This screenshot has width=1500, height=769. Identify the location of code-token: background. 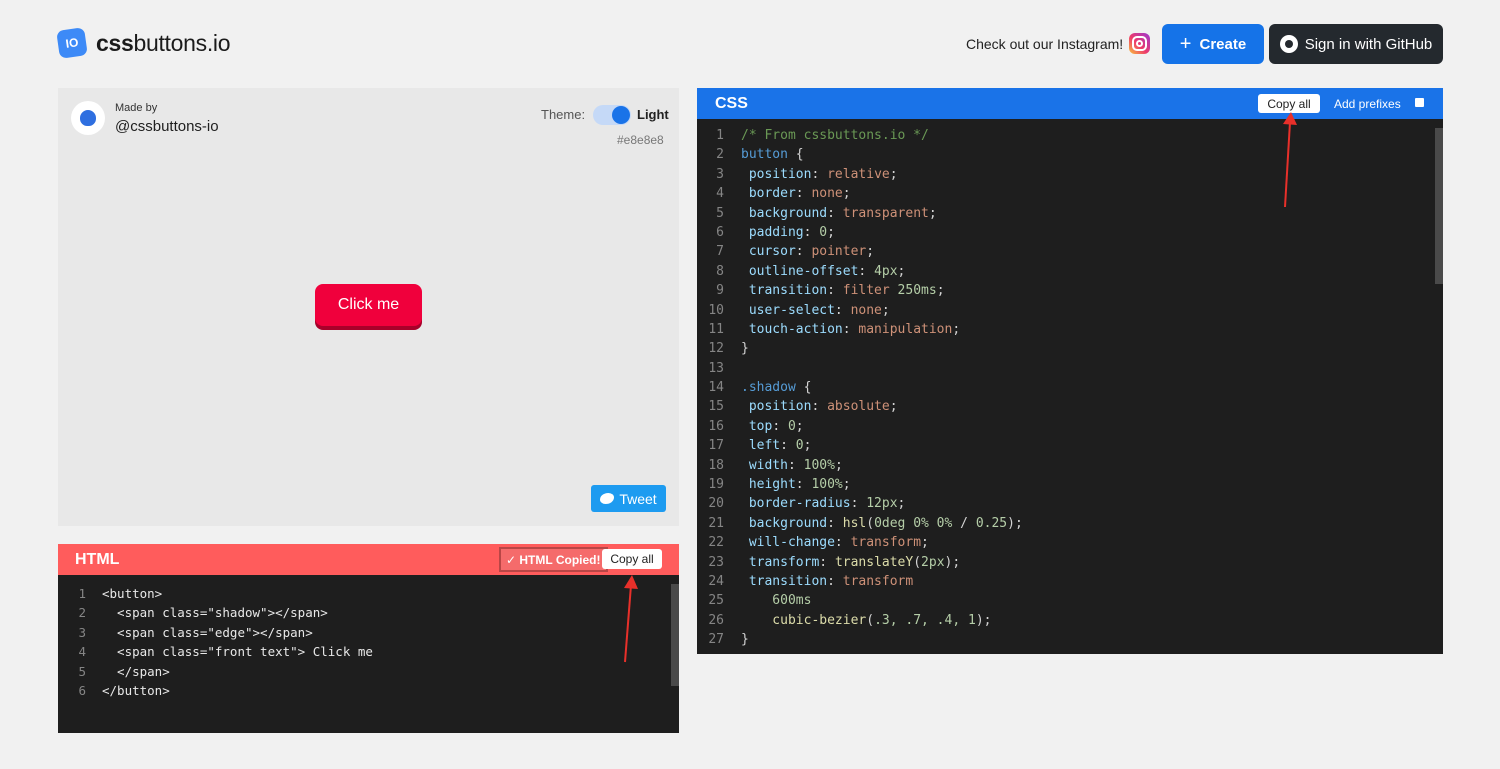
(784, 213).